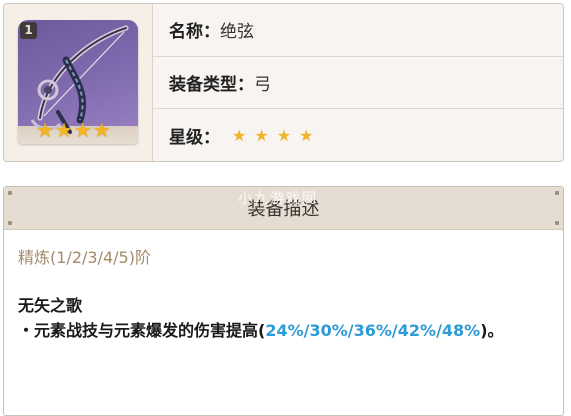  What do you see at coordinates (194, 32) in the screenshot?
I see `name-label: 名称：` at bounding box center [194, 32].